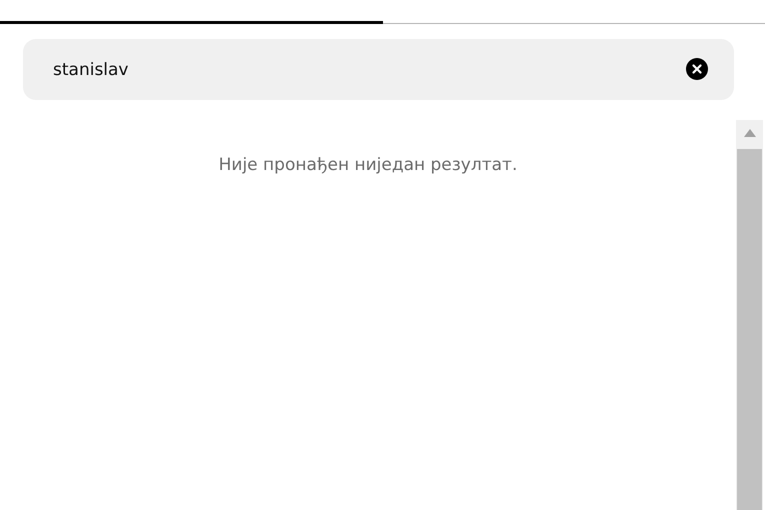 The height and width of the screenshot is (510, 765). Describe the element at coordinates (378, 69) in the screenshot. I see `search-field: stanislav` at that location.